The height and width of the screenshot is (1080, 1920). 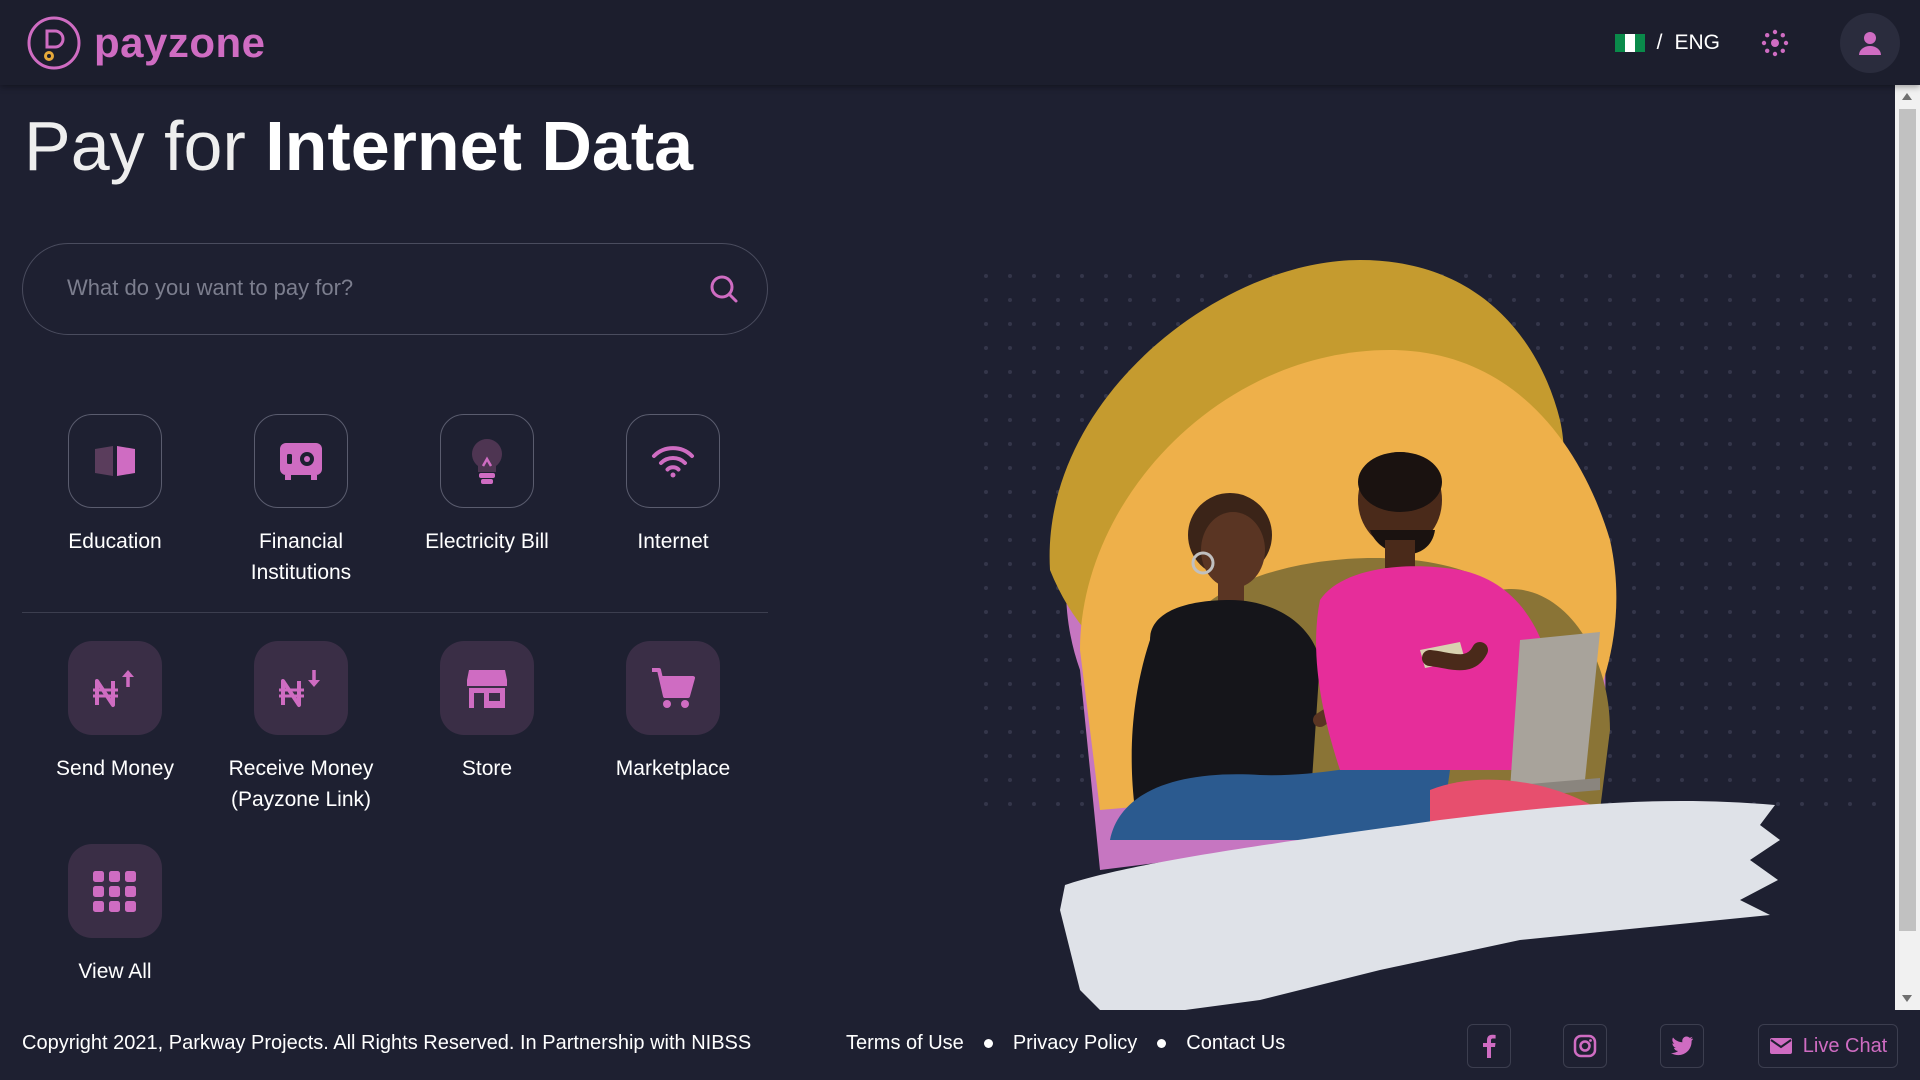 I want to click on search-bar, so click(x=395, y=289).